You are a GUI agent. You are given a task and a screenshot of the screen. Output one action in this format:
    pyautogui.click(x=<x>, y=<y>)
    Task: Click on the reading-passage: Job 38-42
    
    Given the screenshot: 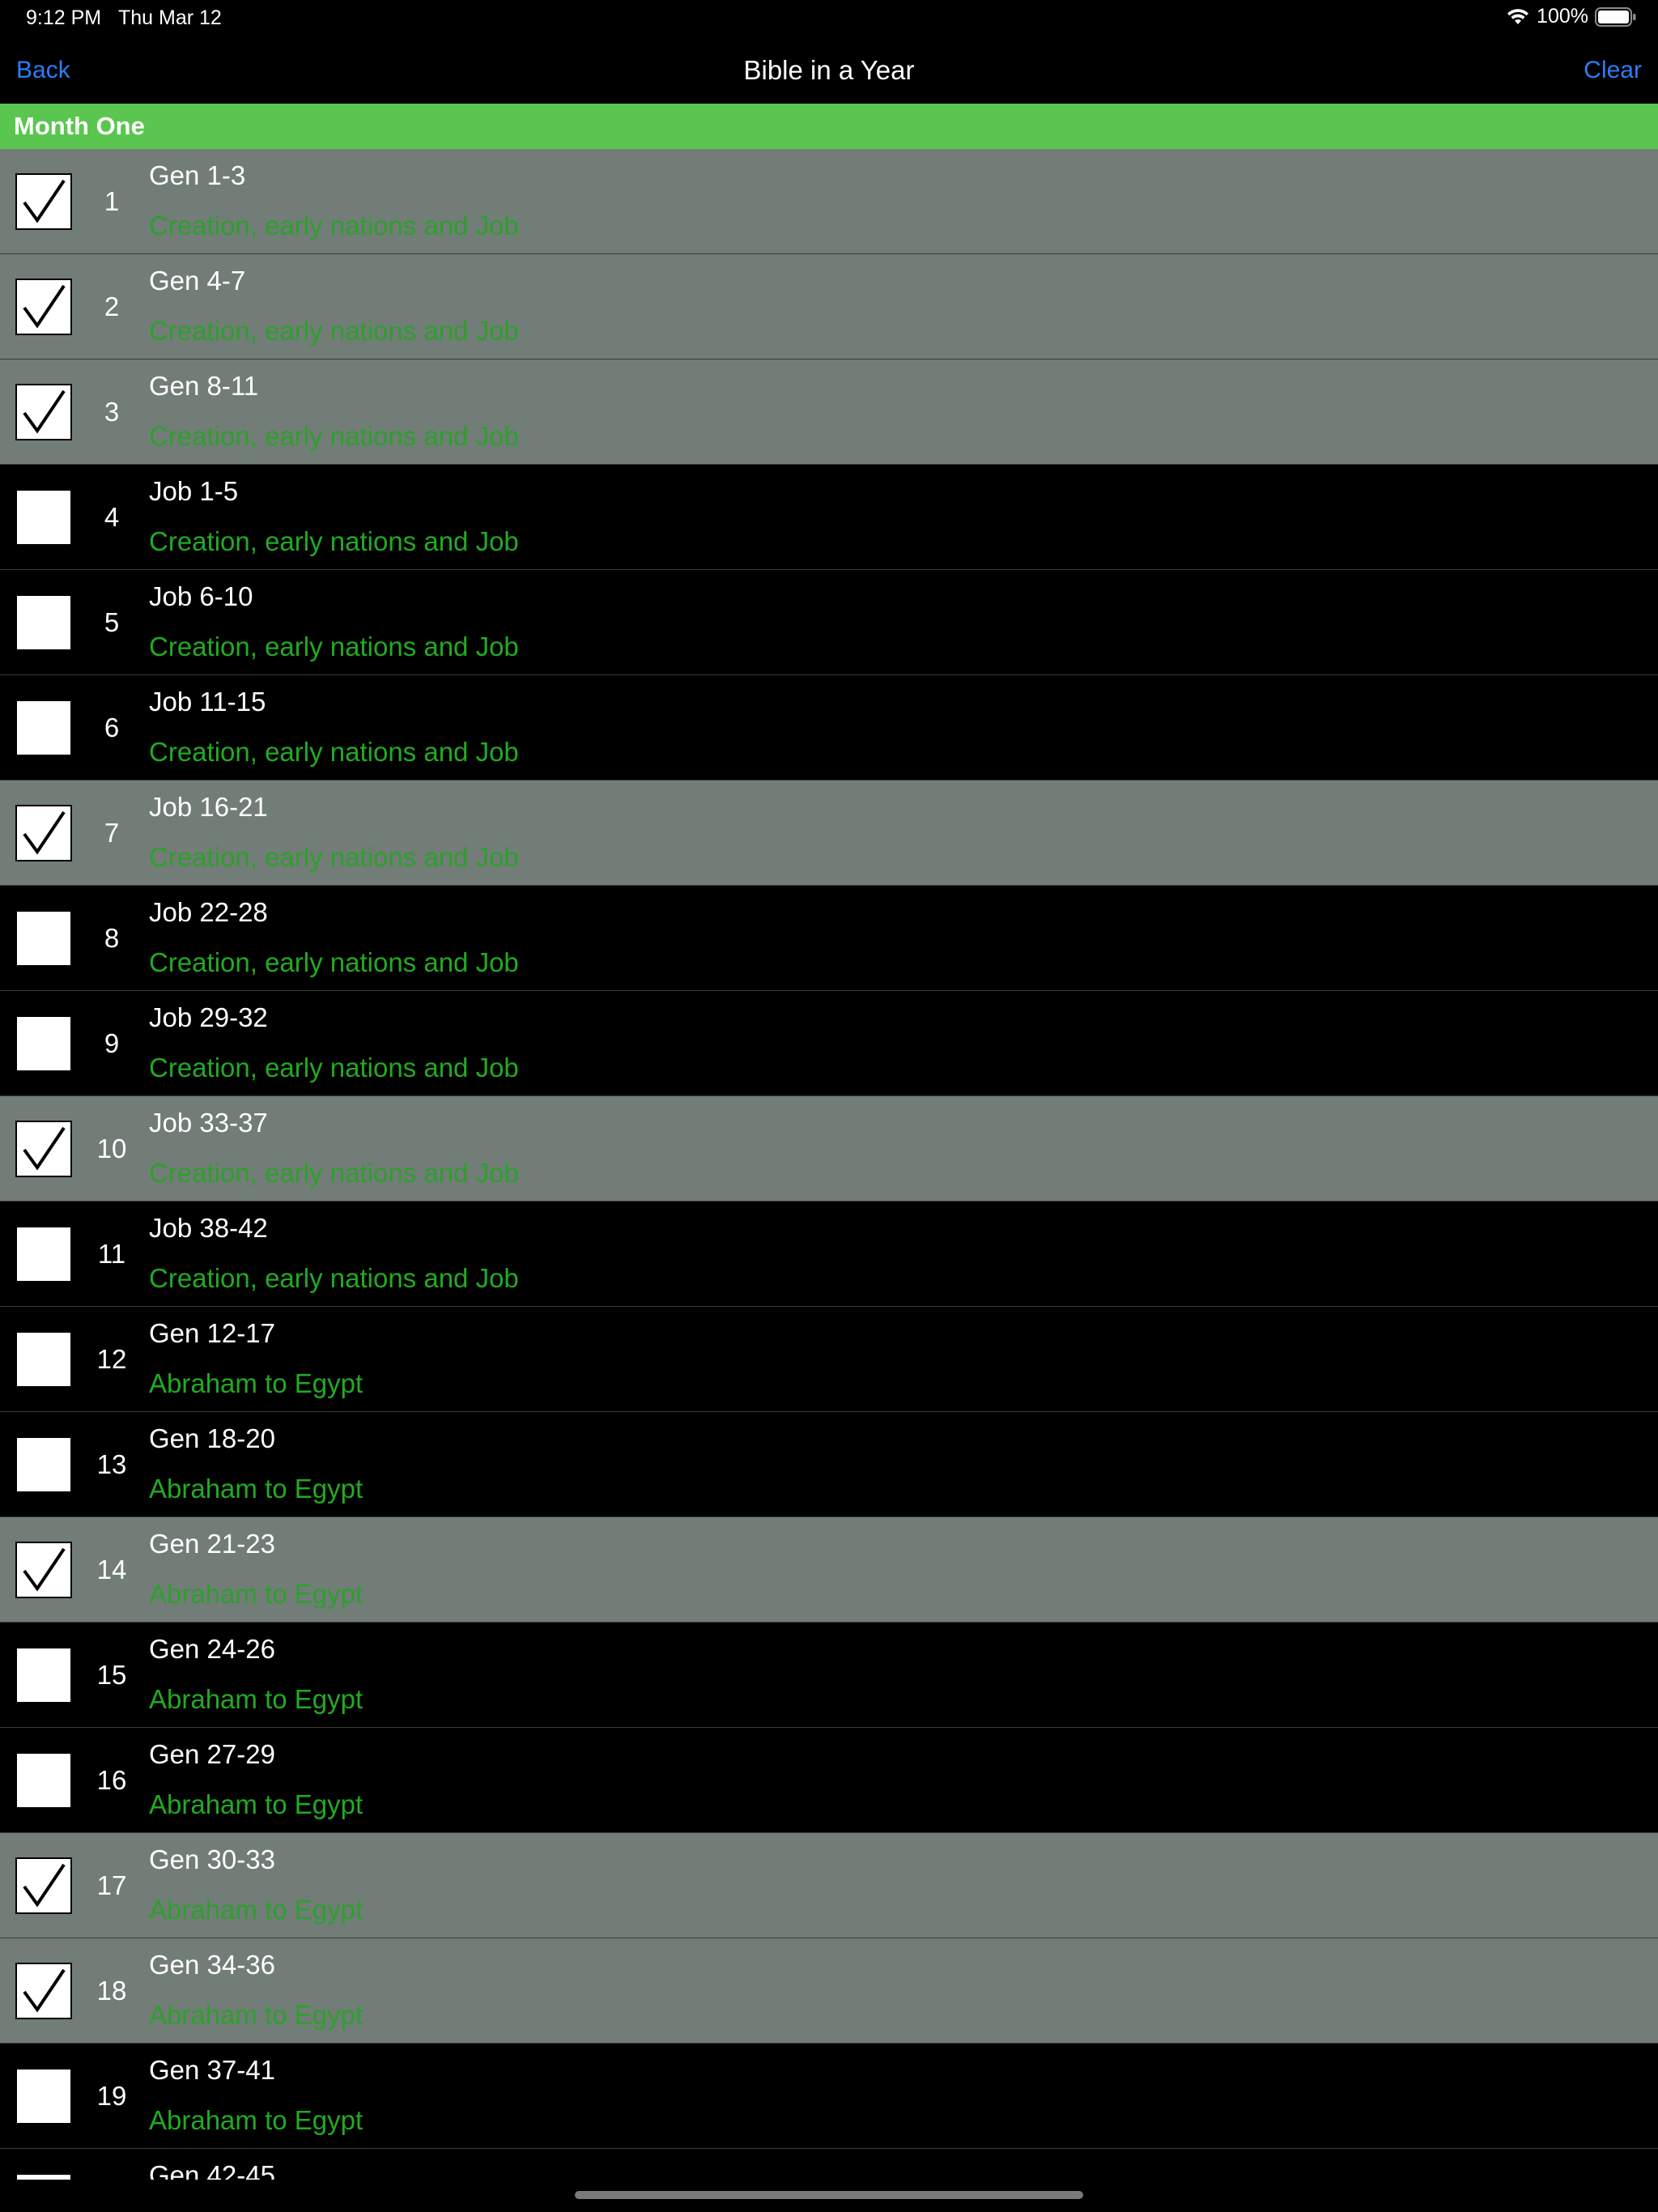 What is the action you would take?
    pyautogui.click(x=208, y=1228)
    